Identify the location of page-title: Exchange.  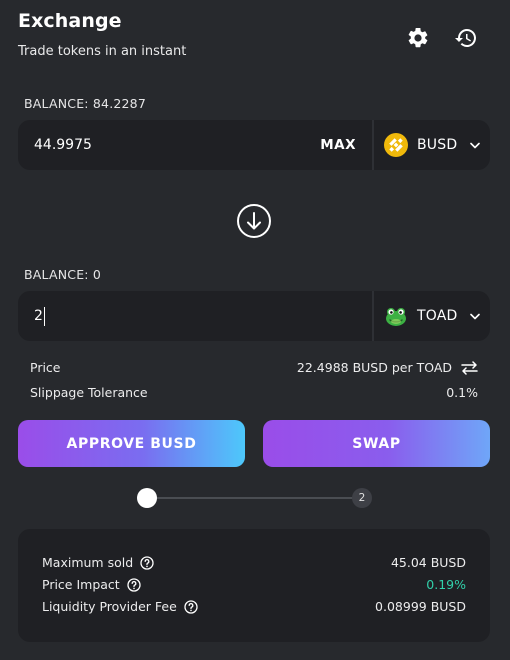
(70, 21).